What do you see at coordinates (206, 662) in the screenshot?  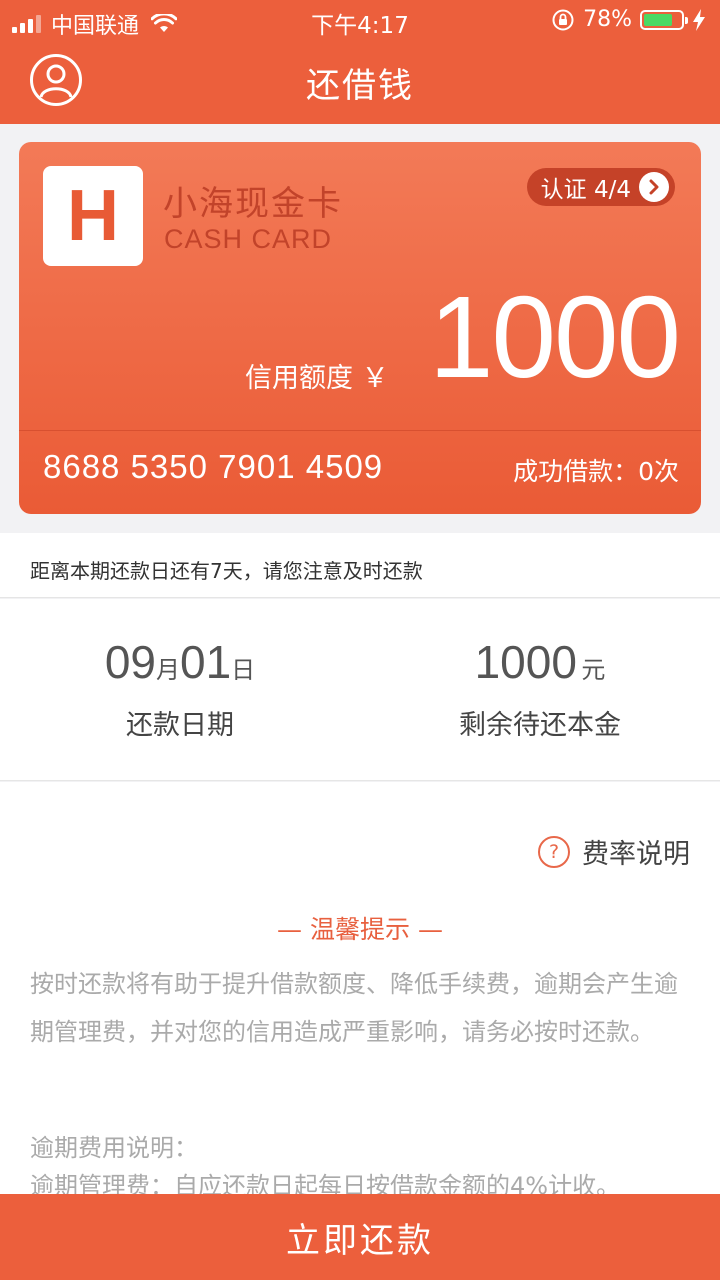 I see `due-day: 01` at bounding box center [206, 662].